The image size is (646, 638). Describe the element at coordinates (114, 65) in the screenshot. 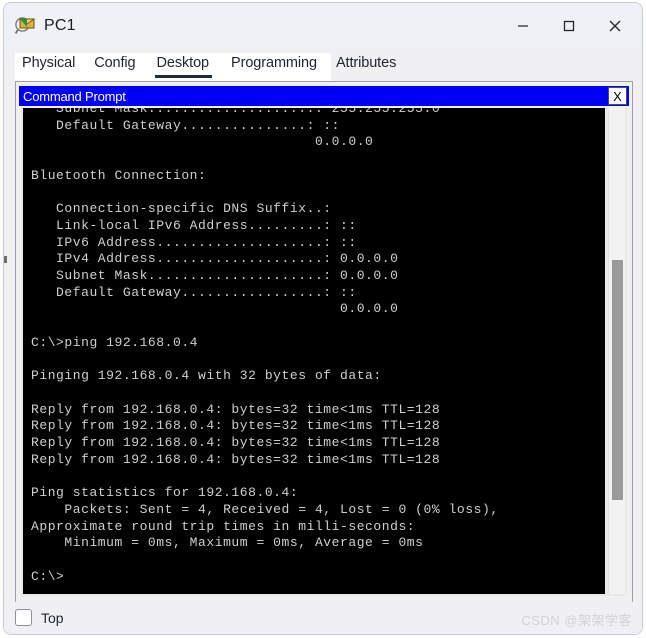

I see `tab-config: Config` at that location.